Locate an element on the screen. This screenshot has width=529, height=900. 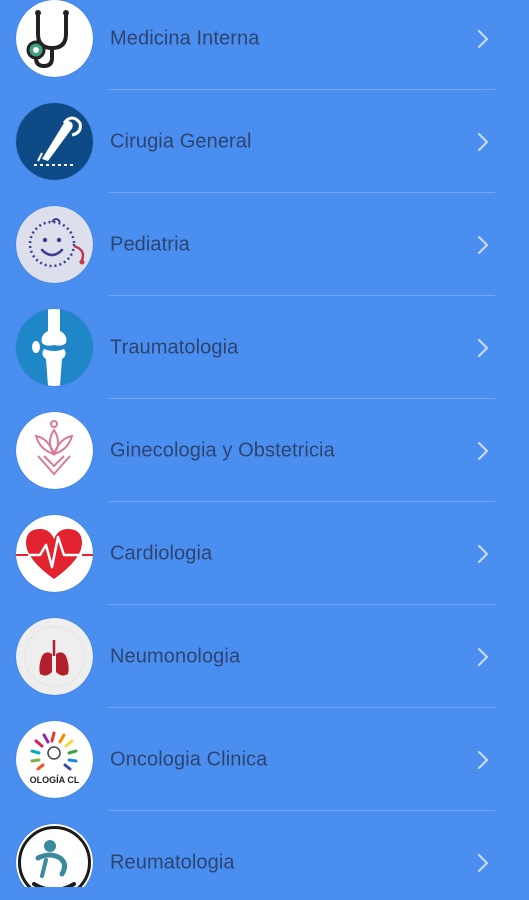
heart-pulse-icon is located at coordinates (54, 553).